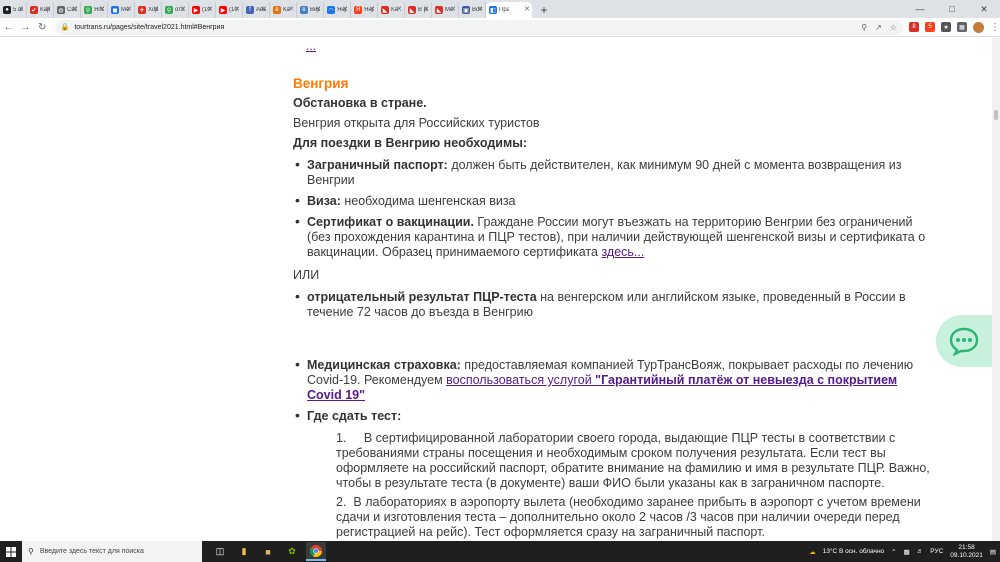 This screenshot has height=562, width=1000. I want to click on volume-icon: ♬, so click(920, 551).